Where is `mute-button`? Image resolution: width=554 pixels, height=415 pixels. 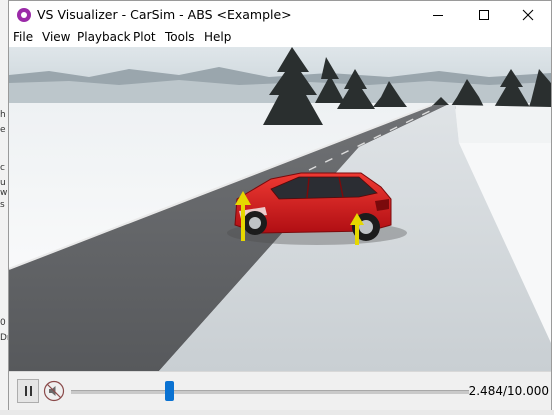
mute-button is located at coordinates (54, 391).